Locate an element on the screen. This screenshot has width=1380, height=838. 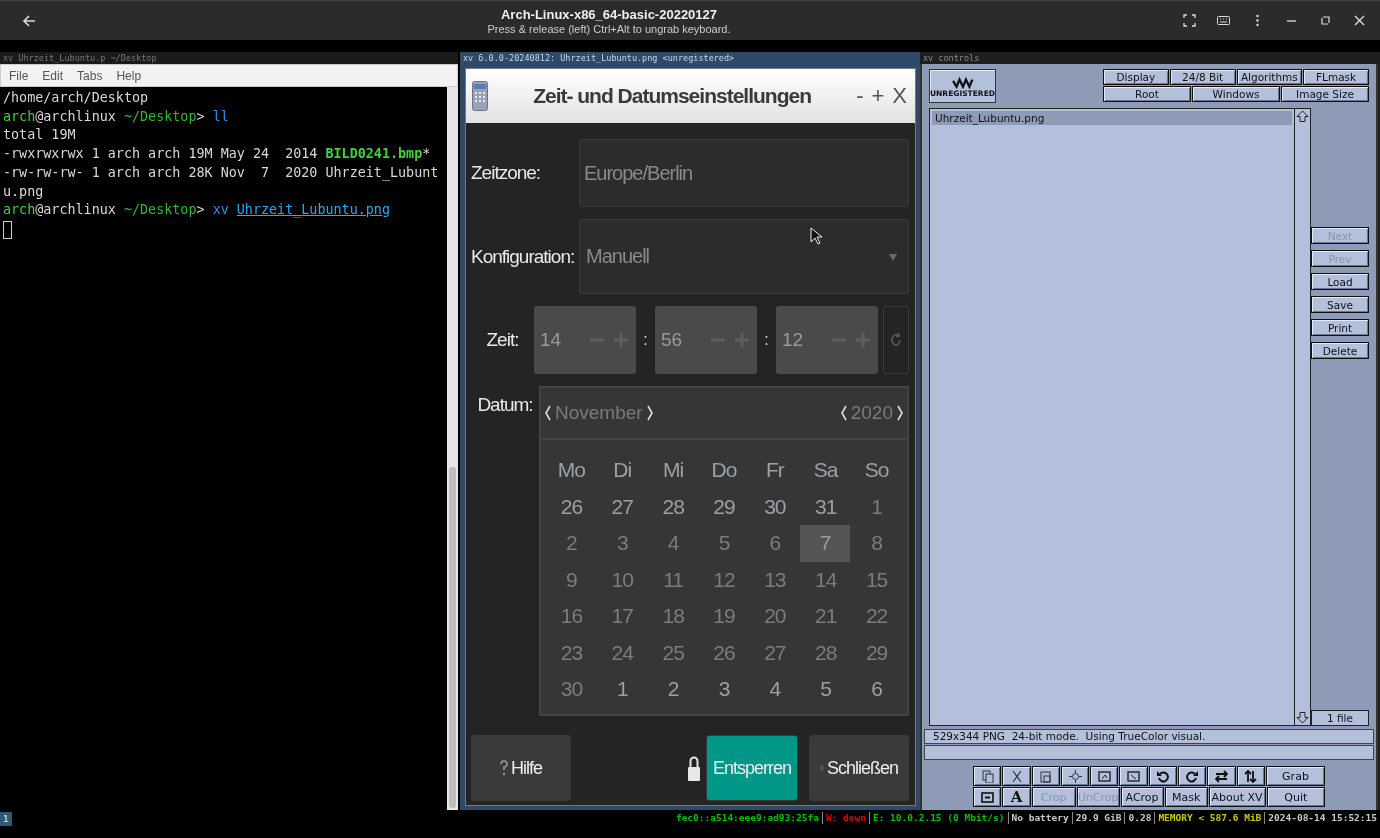
menu-item: Help is located at coordinates (129, 75).